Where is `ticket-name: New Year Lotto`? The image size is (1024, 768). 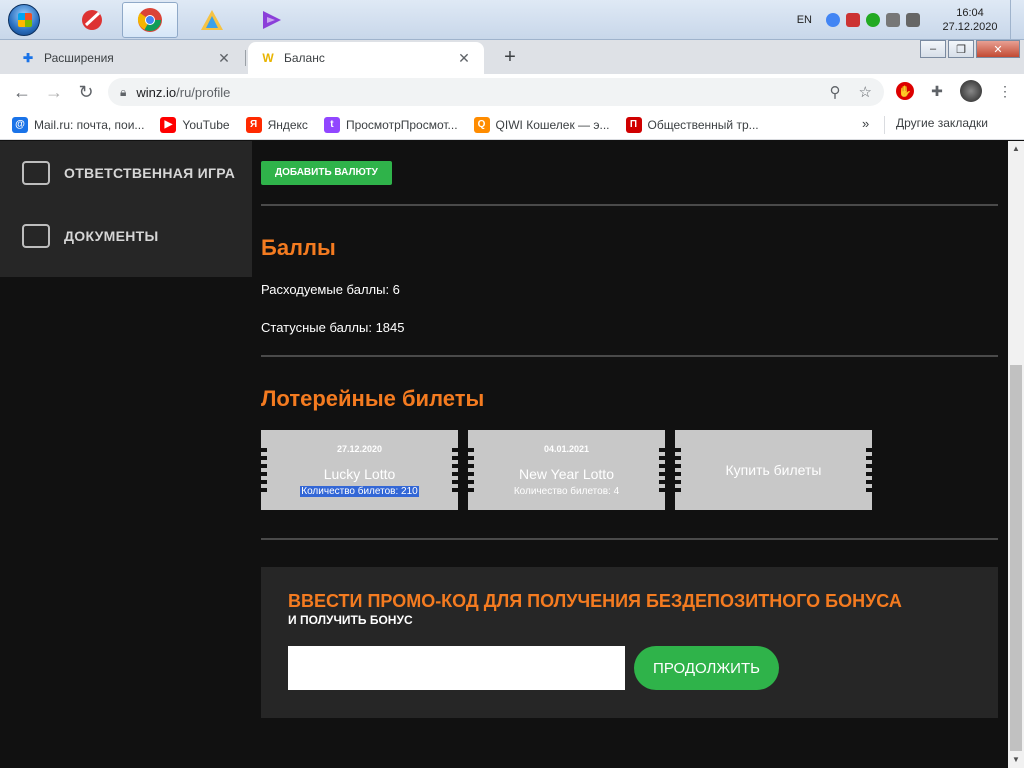 ticket-name: New Year Lotto is located at coordinates (566, 474).